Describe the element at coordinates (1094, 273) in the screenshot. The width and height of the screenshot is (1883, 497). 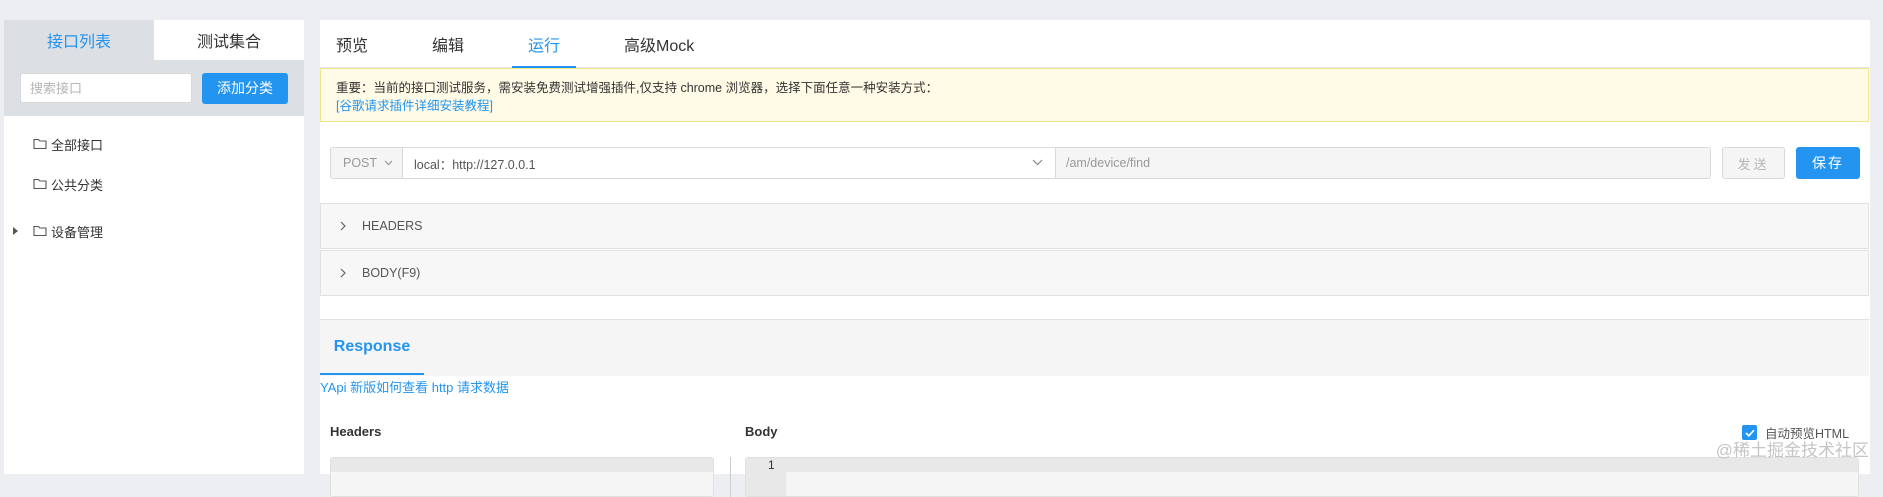
I see `body-section: BODY(F9)` at that location.